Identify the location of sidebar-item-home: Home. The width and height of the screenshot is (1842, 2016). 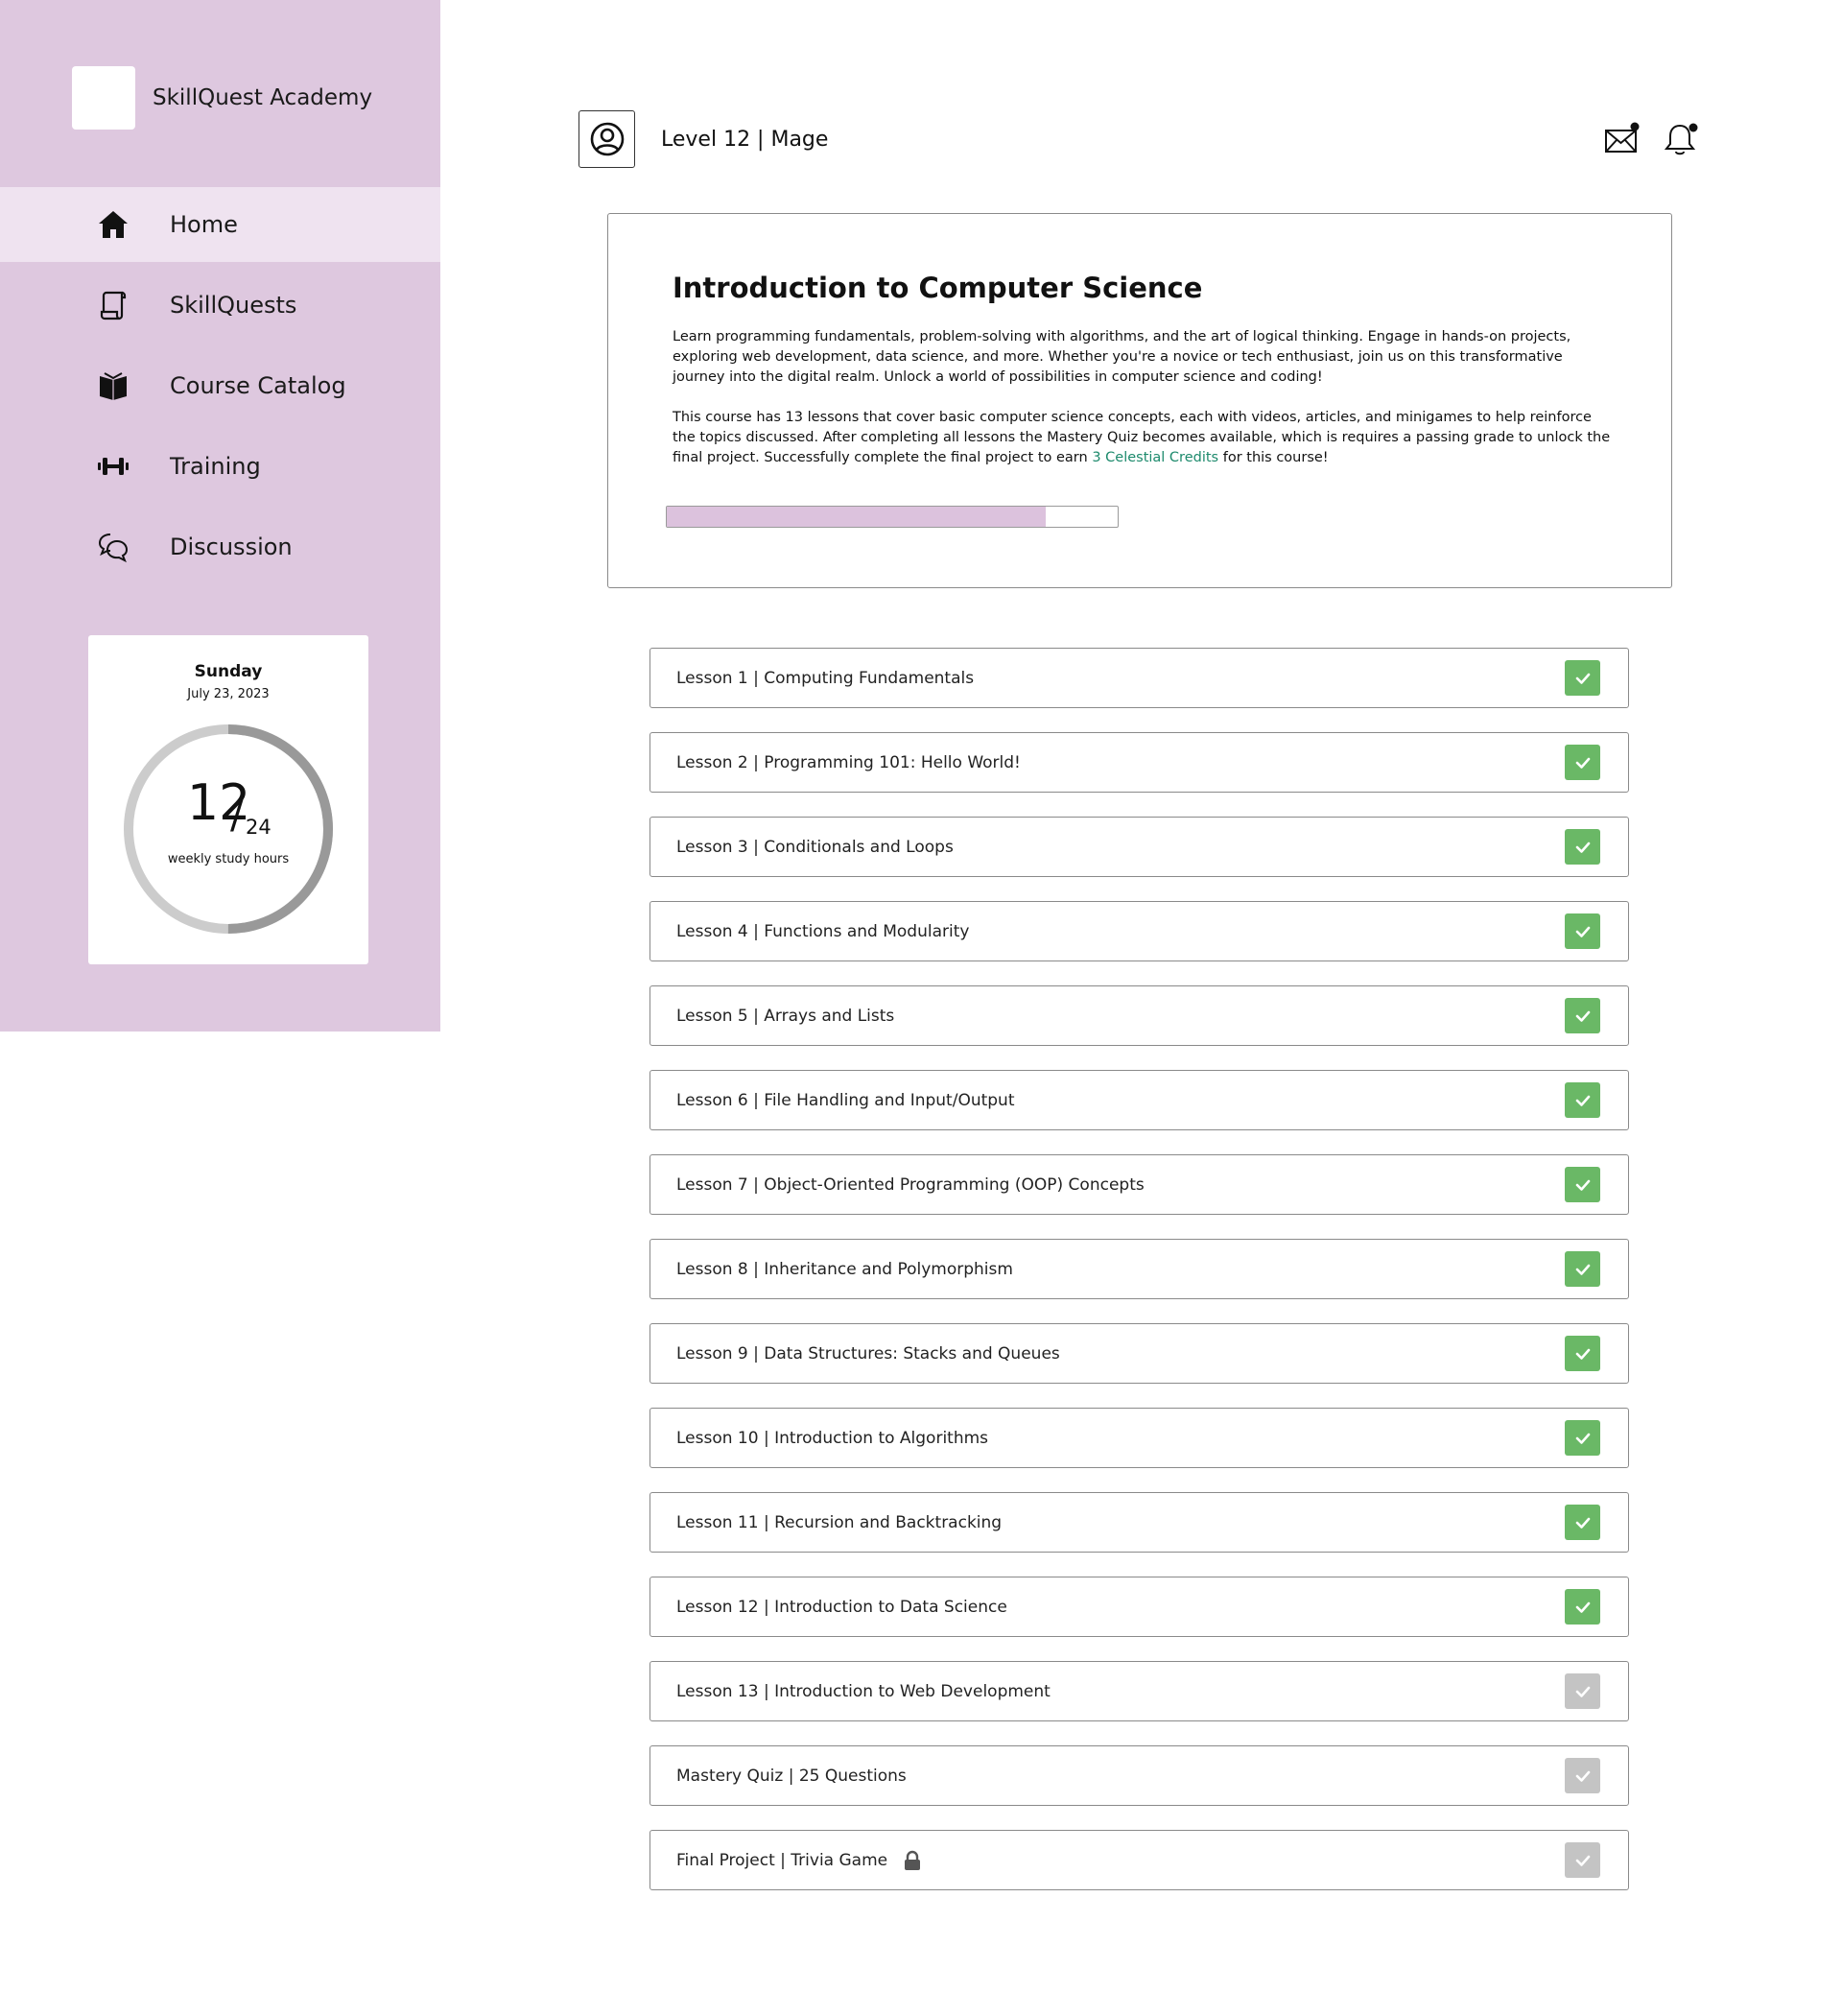
(220, 224).